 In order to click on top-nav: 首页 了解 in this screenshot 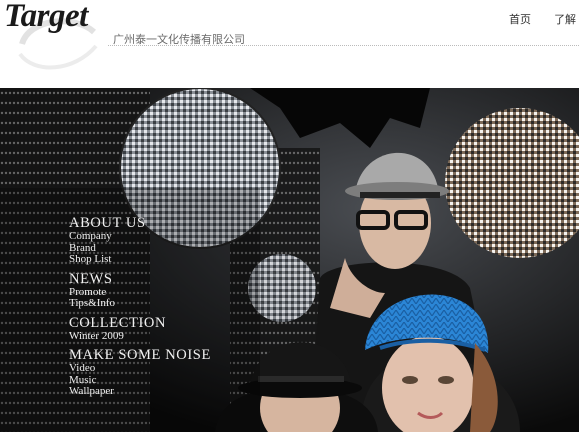, I will do `click(544, 19)`.